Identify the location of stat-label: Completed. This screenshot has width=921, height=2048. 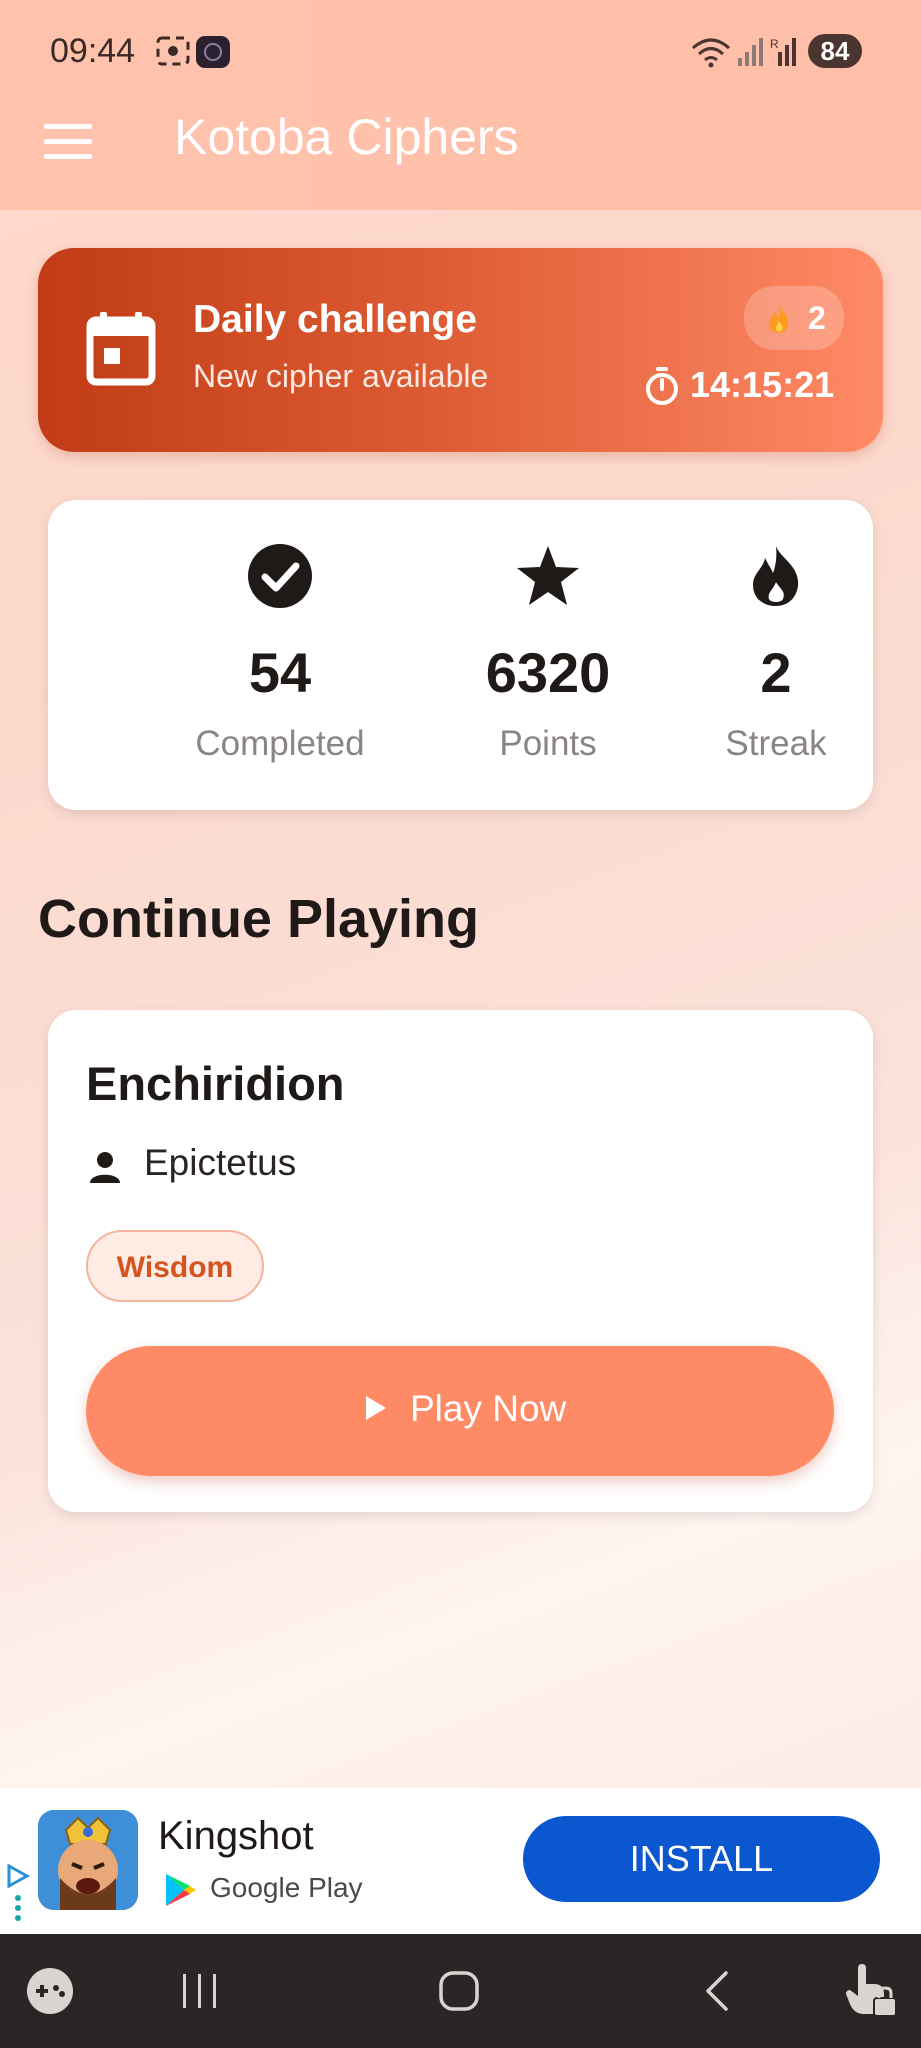
(280, 743).